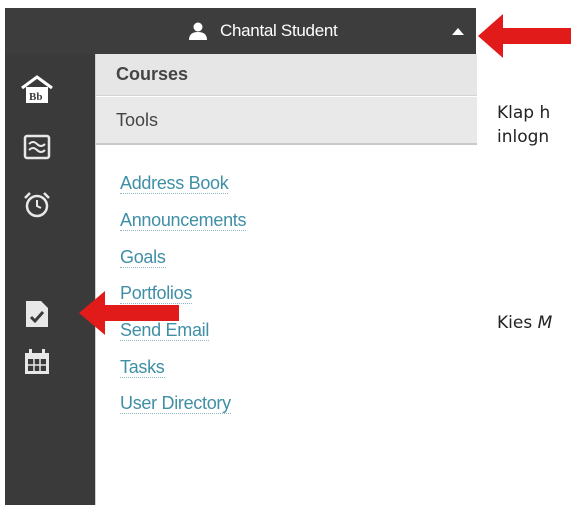 The height and width of the screenshot is (505, 571). What do you see at coordinates (458, 31) in the screenshot?
I see `caret-up-icon` at bounding box center [458, 31].